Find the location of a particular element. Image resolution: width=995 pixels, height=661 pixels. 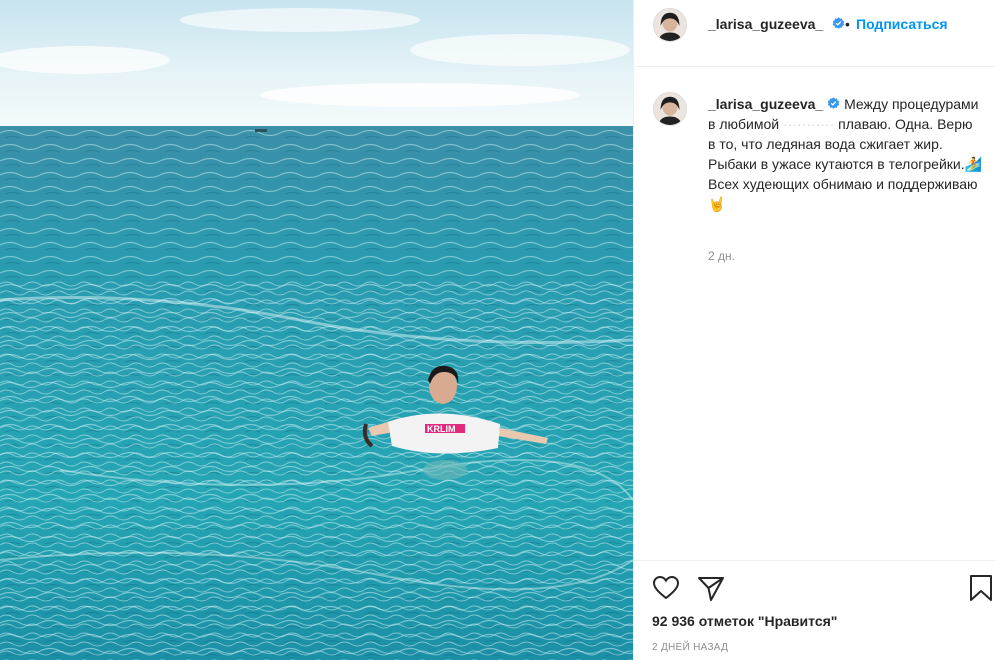

caption-timestamp: 2 дн. is located at coordinates (721, 256).